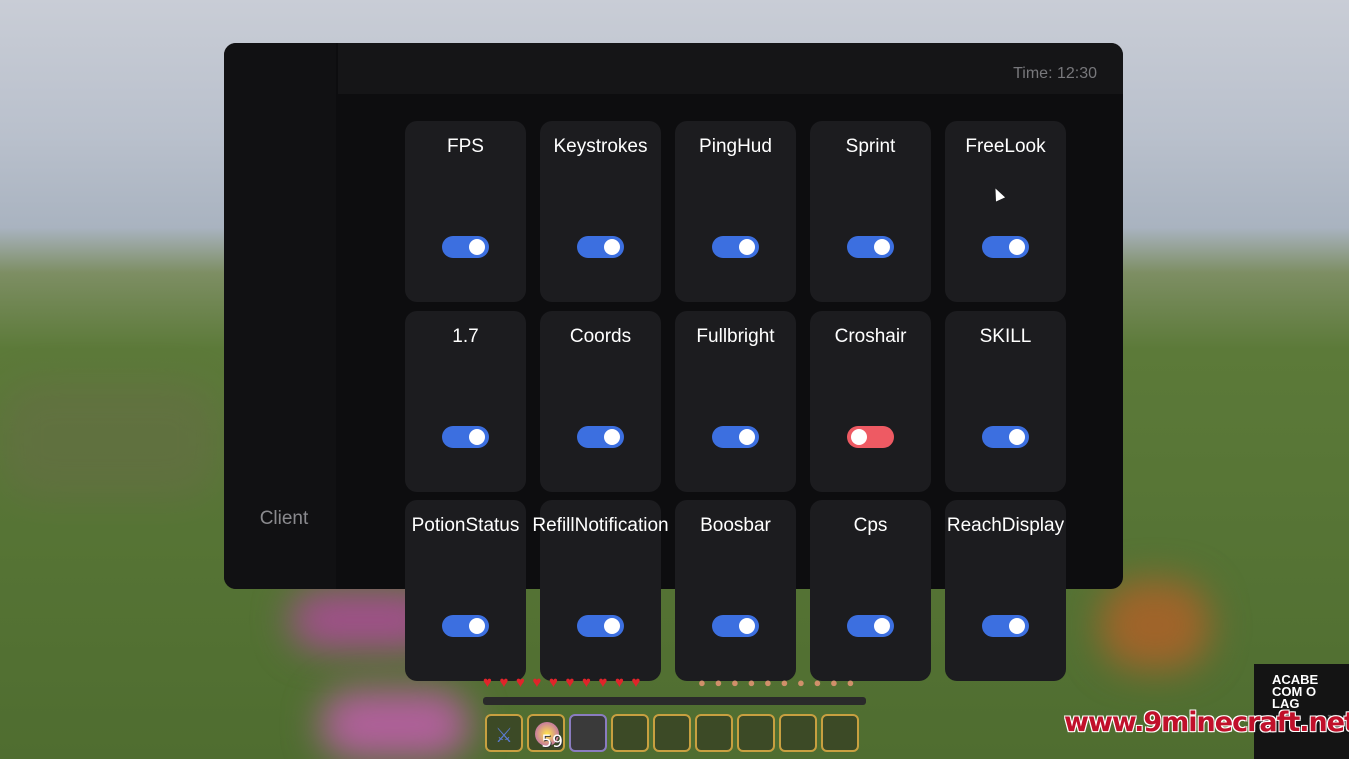  I want to click on top-bar: Time: 12:30, so click(730, 68).